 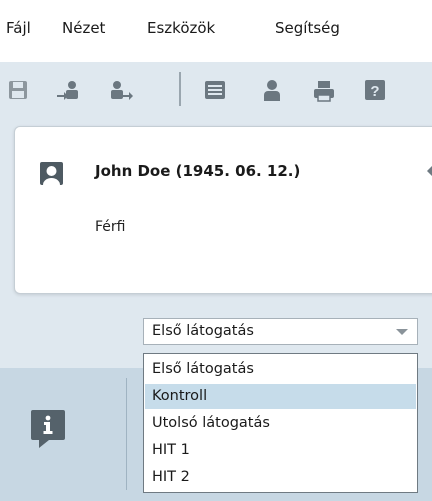 What do you see at coordinates (83, 28) in the screenshot?
I see `menu-view: Nézet` at bounding box center [83, 28].